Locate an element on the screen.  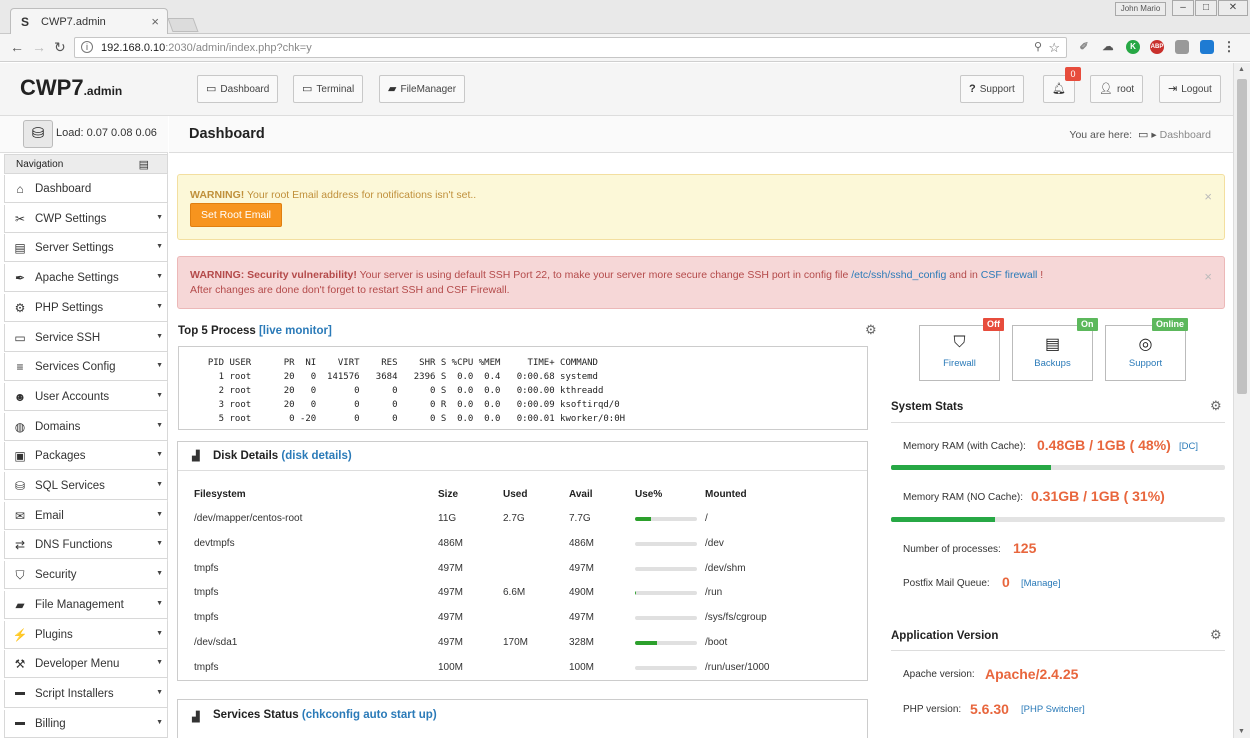
sidebar-item-label: Billing is located at coordinates (50, 723).